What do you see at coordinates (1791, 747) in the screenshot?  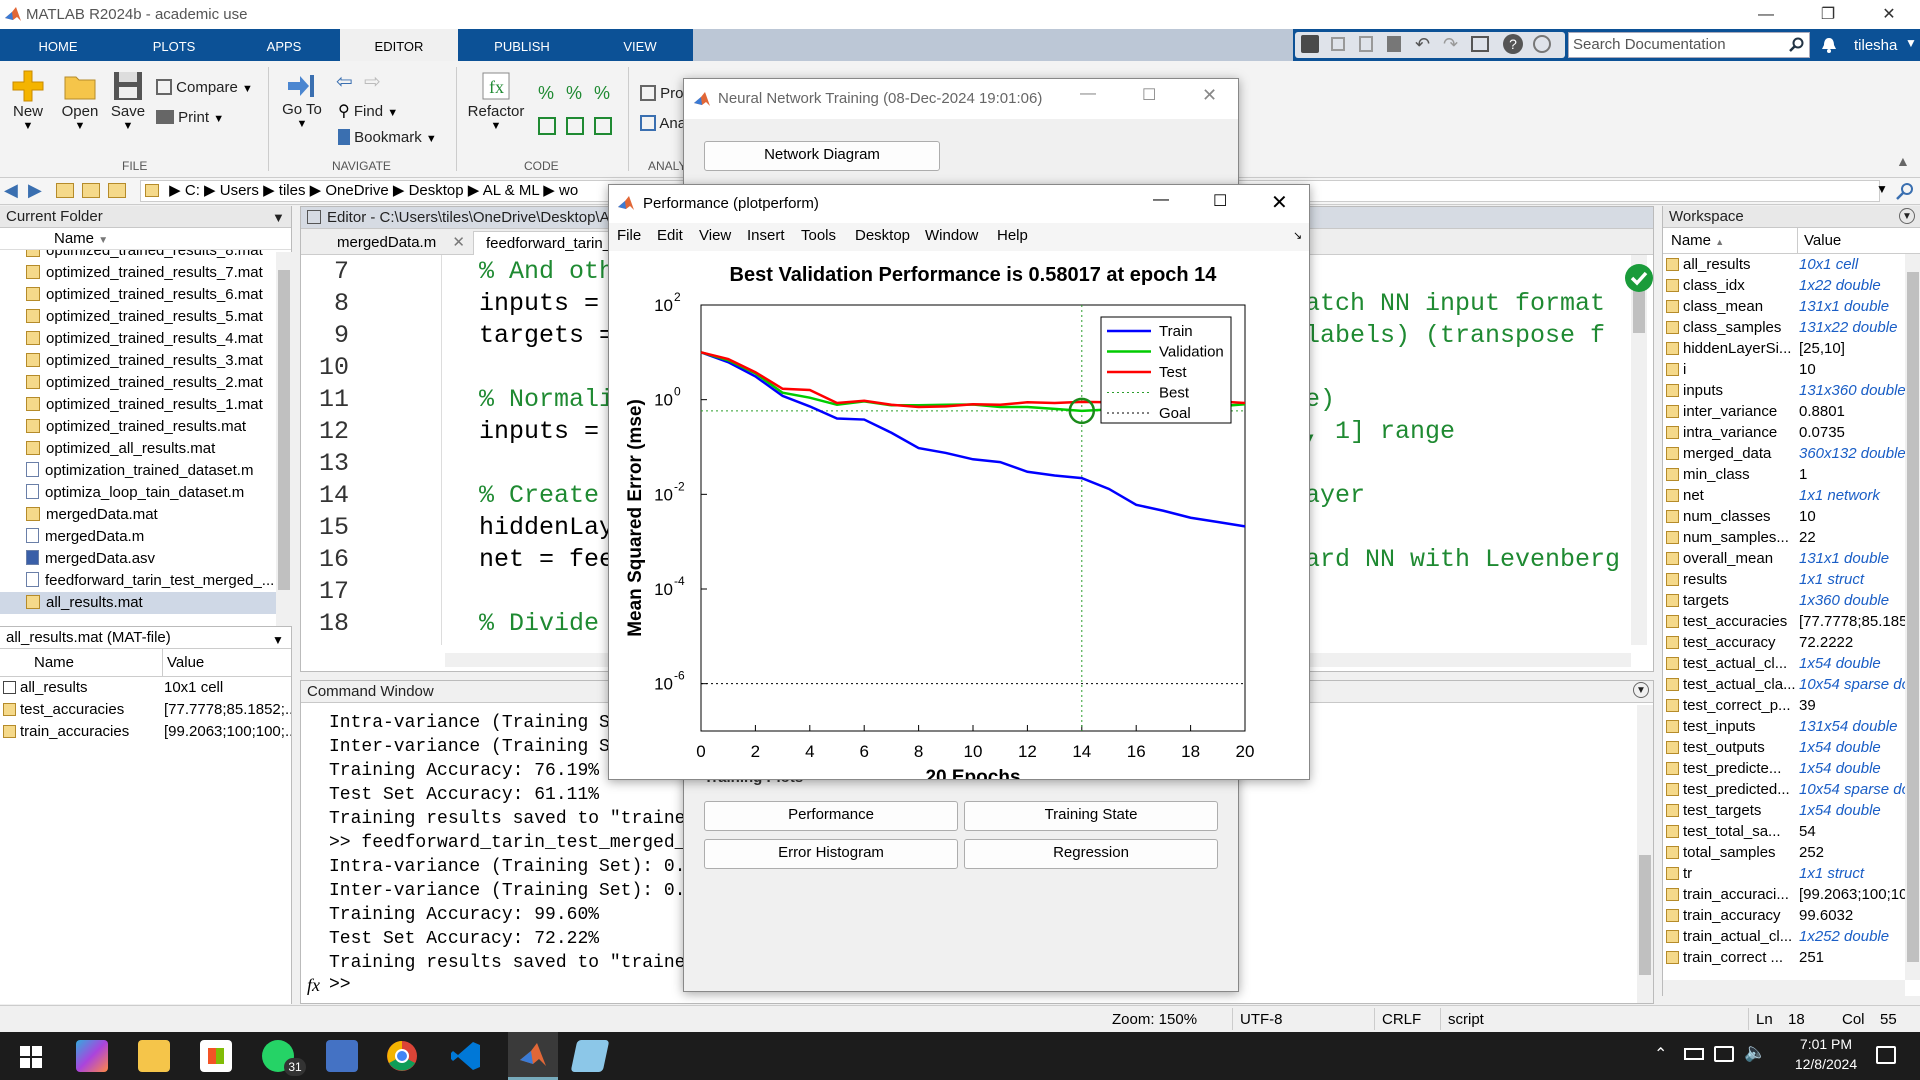 I see `workspace-var: test_outputs 1x54 double` at bounding box center [1791, 747].